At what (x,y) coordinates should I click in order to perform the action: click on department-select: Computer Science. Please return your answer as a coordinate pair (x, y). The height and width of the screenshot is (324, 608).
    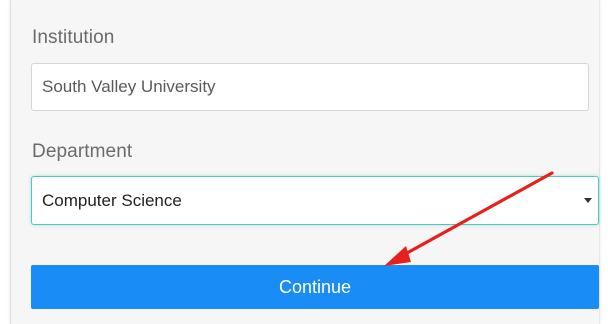
    Looking at the image, I should click on (315, 200).